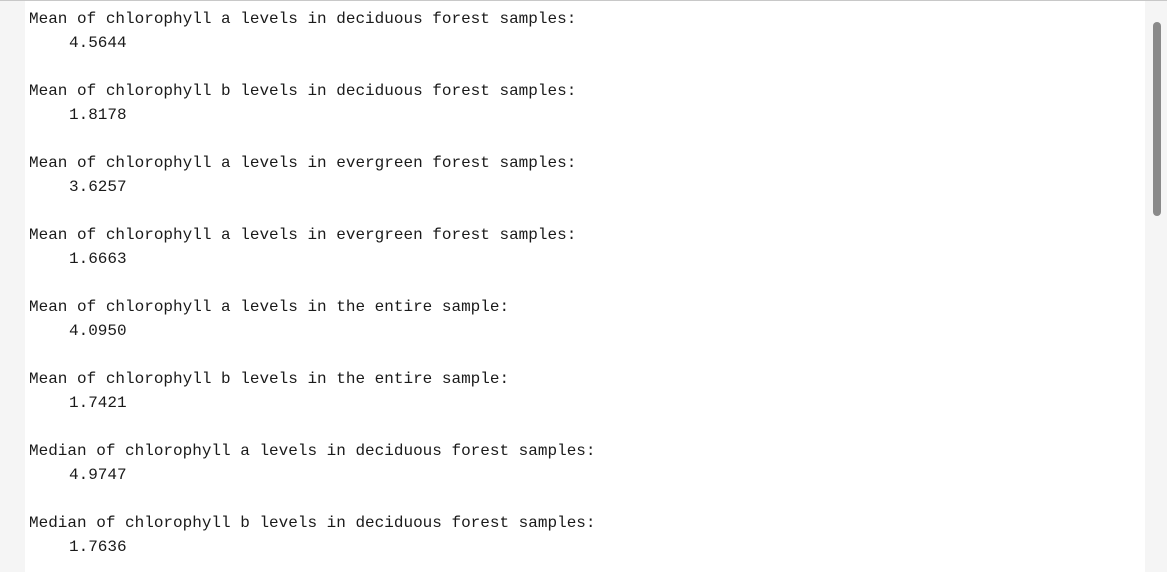 This screenshot has width=1167, height=572. What do you see at coordinates (98, 115) in the screenshot?
I see `result-value: 1.8178` at bounding box center [98, 115].